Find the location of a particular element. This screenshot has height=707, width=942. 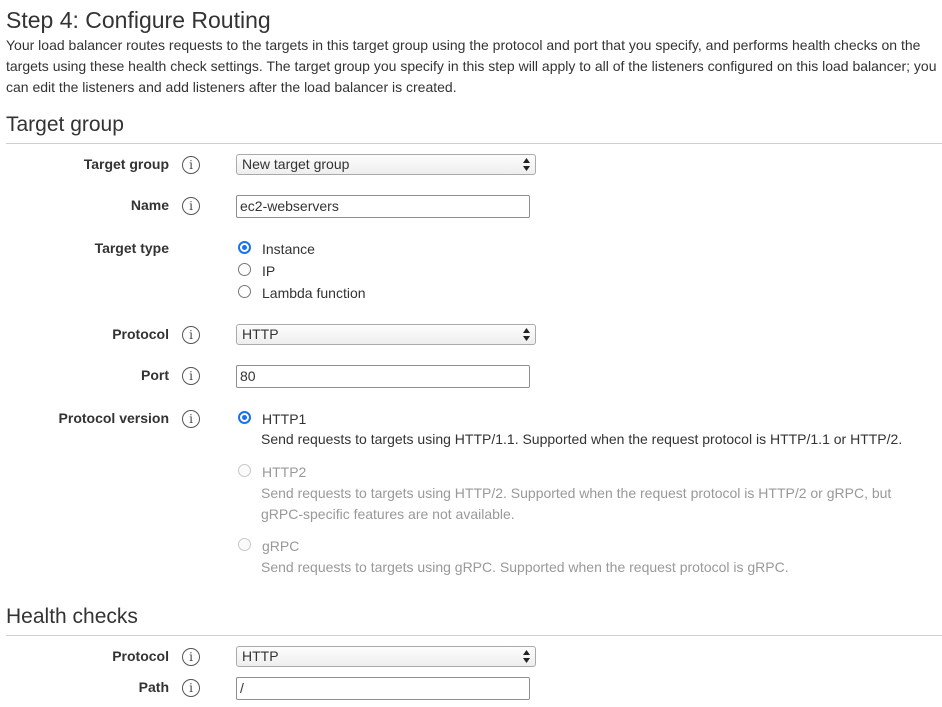

name-input: ec2-webservers is located at coordinates (383, 206).